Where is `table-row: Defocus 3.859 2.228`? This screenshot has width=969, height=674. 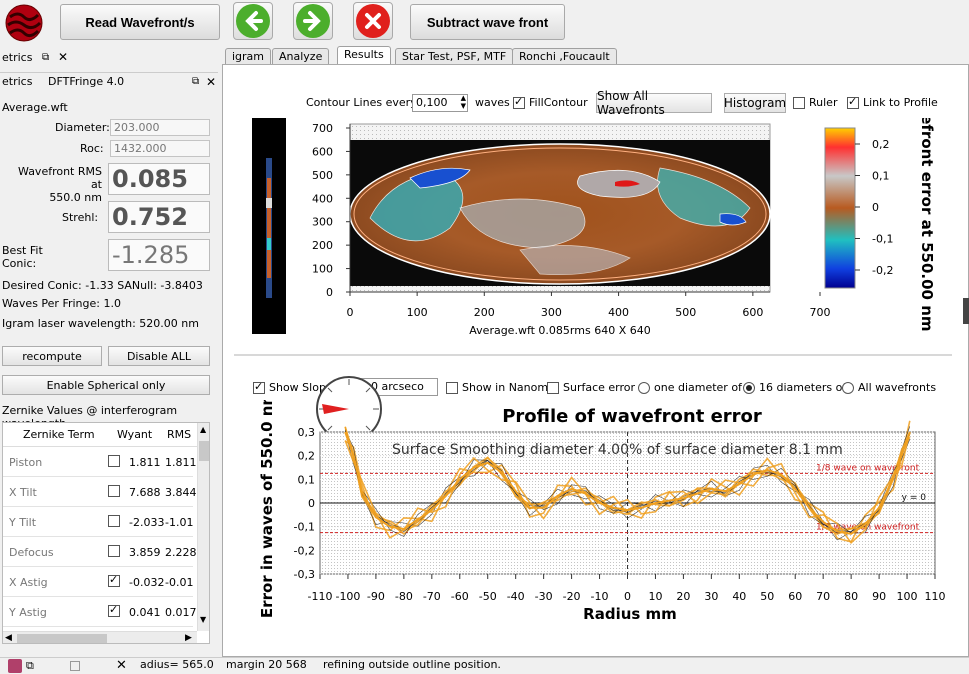 table-row: Defocus 3.859 2.228 is located at coordinates (100, 552).